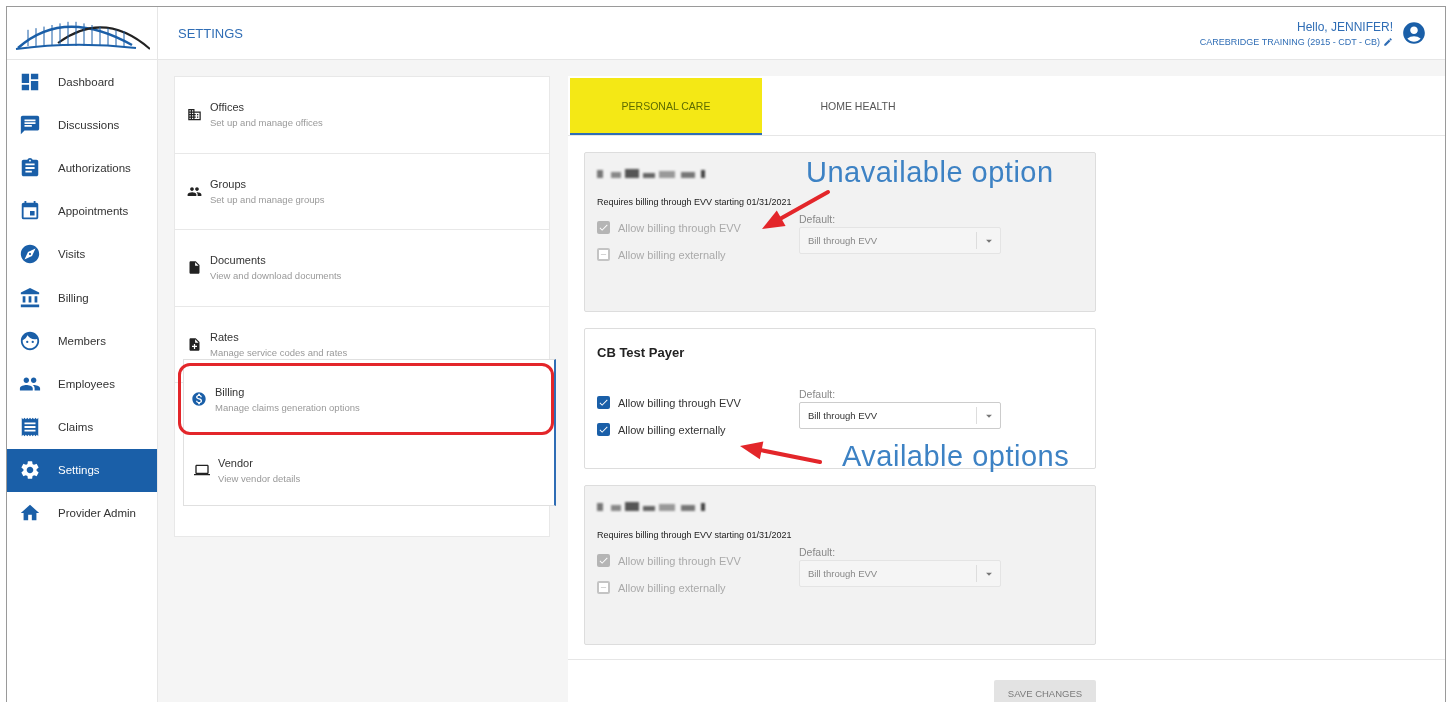  Describe the element at coordinates (1289, 41) in the screenshot. I see `organization-name: CAREBRIDGE TRAINING (2915 - CDT - CB)` at that location.